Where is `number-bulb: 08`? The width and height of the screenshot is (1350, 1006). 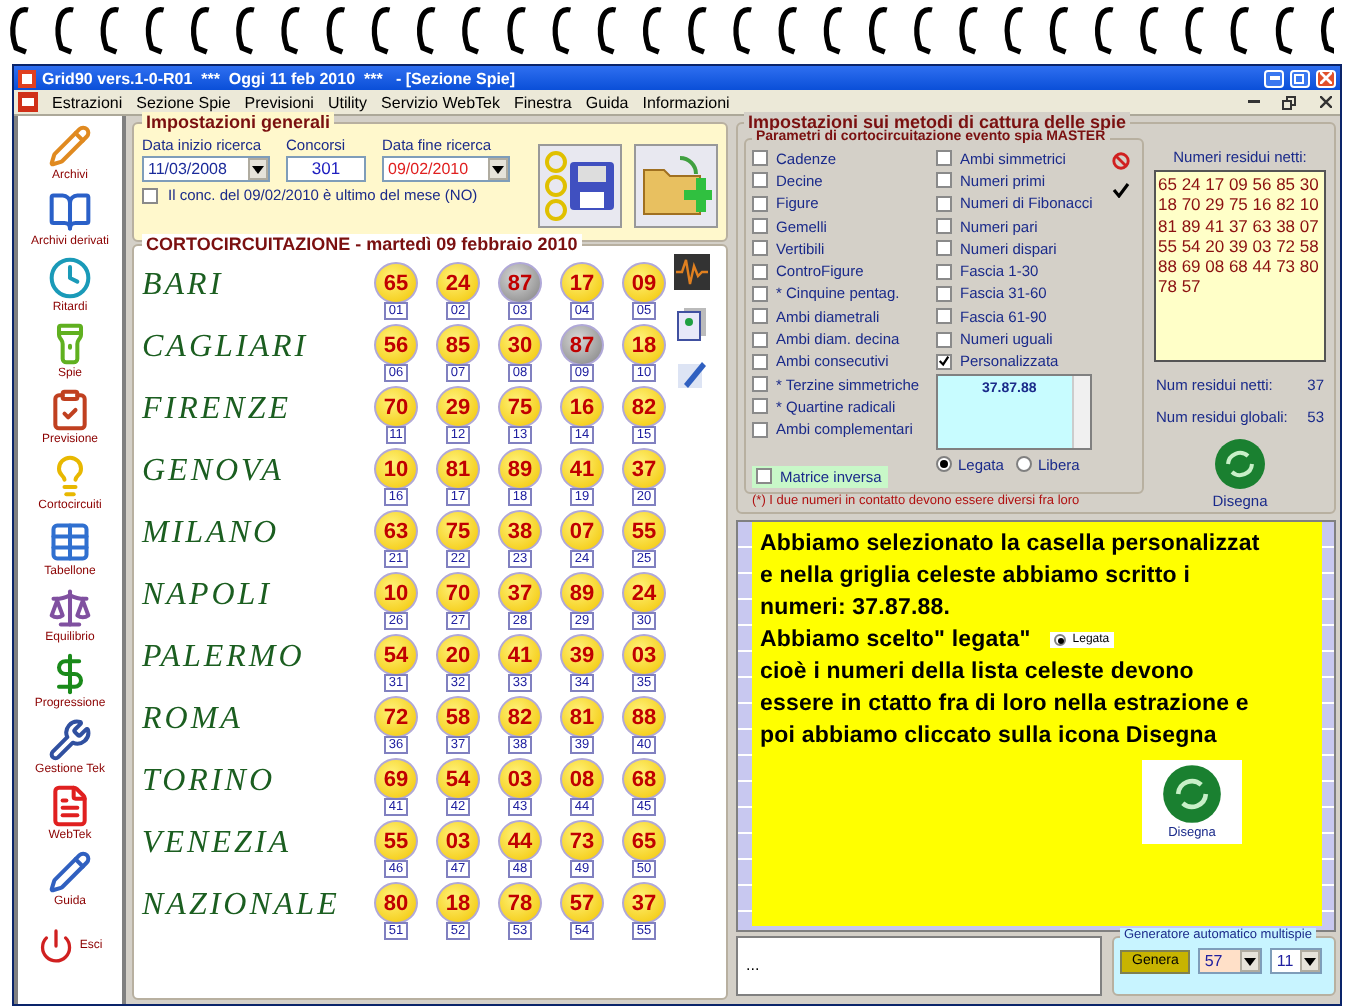
number-bulb: 08 is located at coordinates (582, 779).